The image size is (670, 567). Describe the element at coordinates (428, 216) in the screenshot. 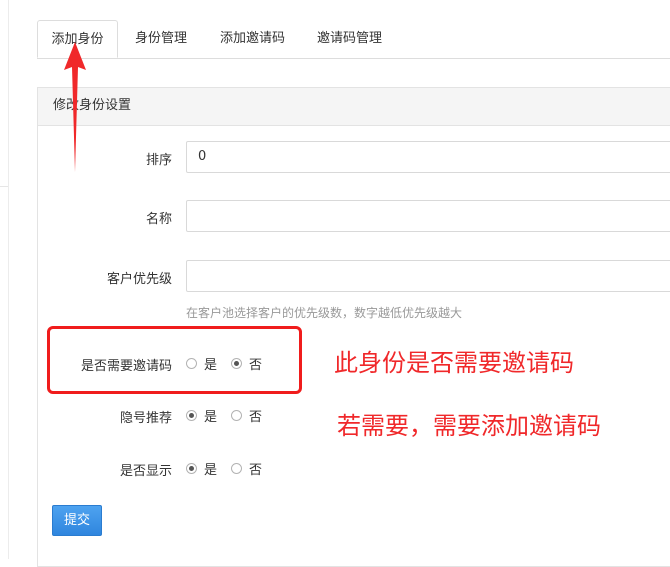

I see `name-input` at that location.